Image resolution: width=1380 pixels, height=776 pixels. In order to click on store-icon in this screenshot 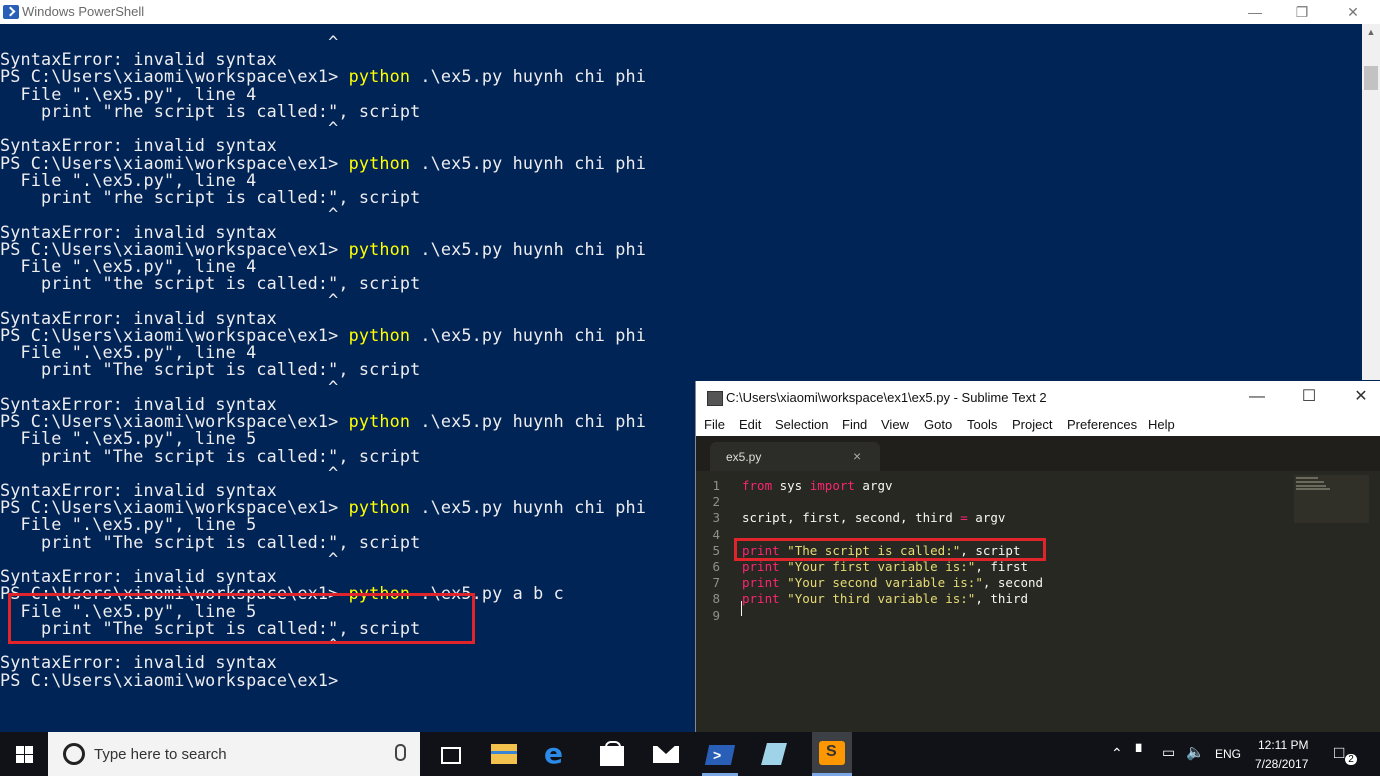, I will do `click(612, 754)`.